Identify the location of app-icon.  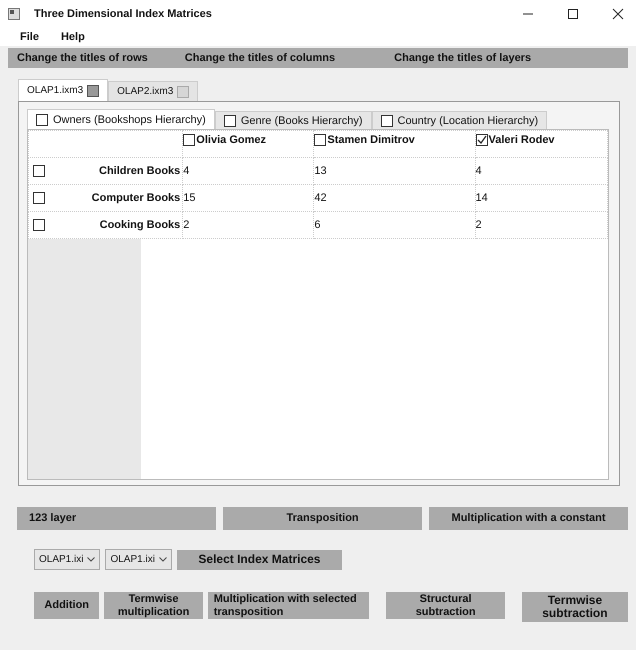
(14, 14).